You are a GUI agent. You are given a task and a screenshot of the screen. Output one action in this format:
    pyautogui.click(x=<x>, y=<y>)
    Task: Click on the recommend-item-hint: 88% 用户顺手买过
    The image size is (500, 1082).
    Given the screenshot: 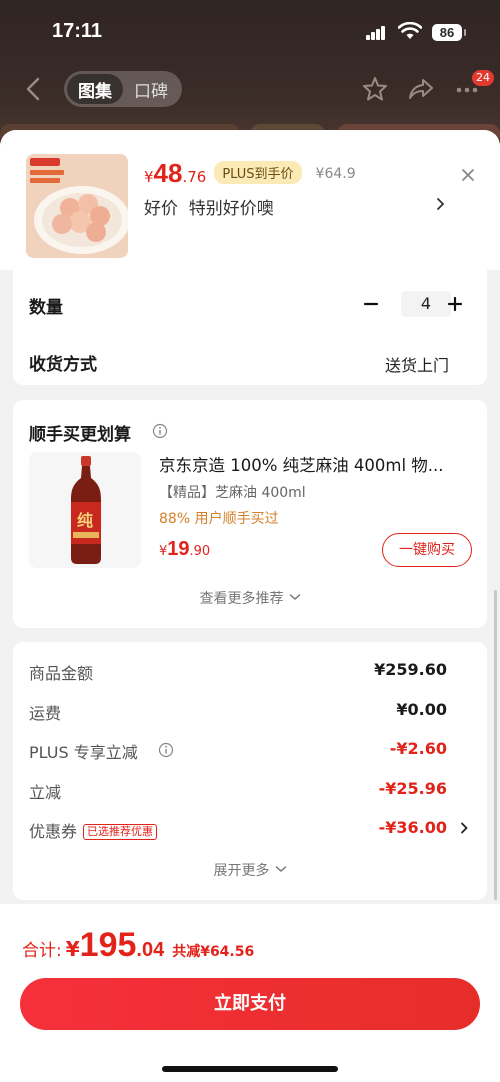 What is the action you would take?
    pyautogui.click(x=219, y=519)
    